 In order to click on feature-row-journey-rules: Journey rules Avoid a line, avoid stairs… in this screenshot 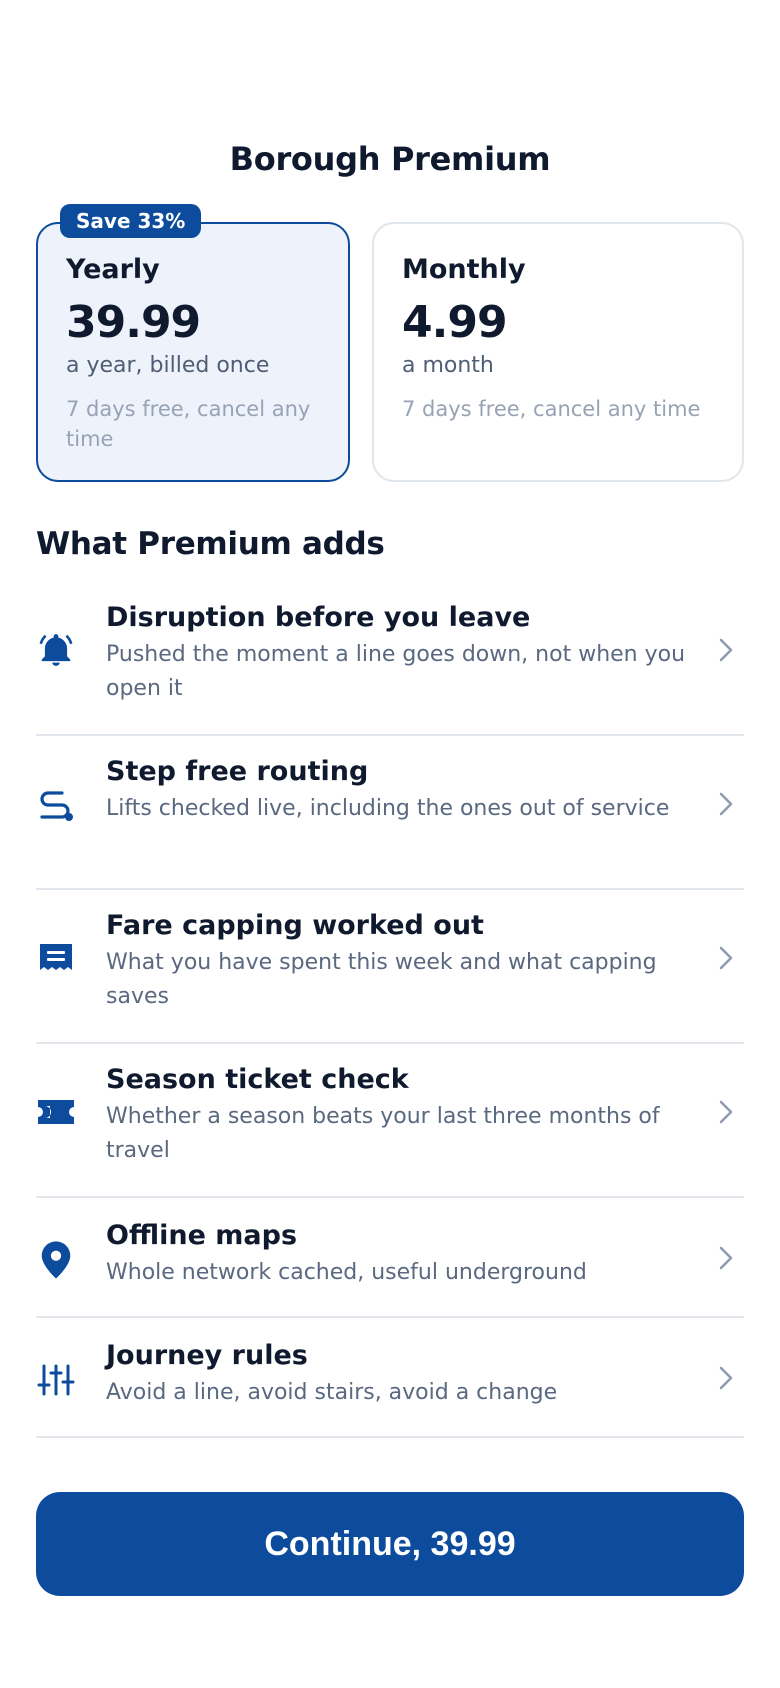, I will do `click(390, 1378)`.